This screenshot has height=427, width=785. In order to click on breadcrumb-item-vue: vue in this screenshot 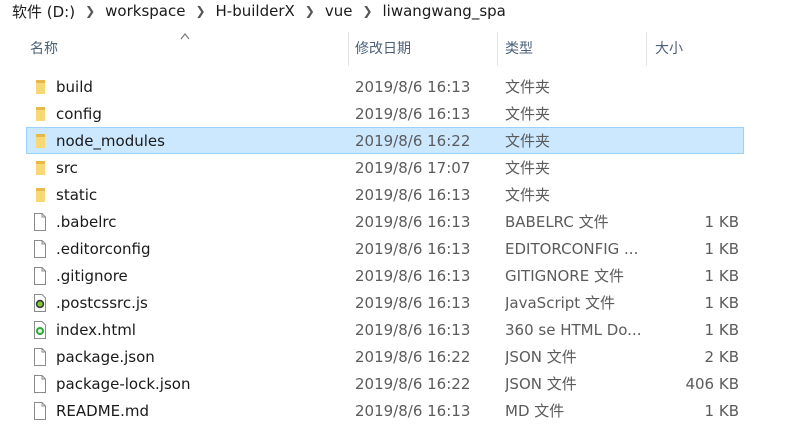, I will do `click(339, 11)`.